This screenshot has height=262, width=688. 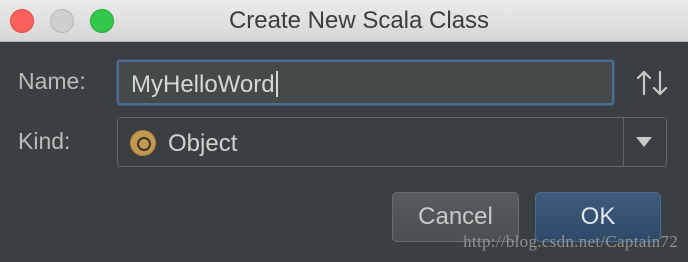 I want to click on name-input: MyHelloWord, so click(x=365, y=82).